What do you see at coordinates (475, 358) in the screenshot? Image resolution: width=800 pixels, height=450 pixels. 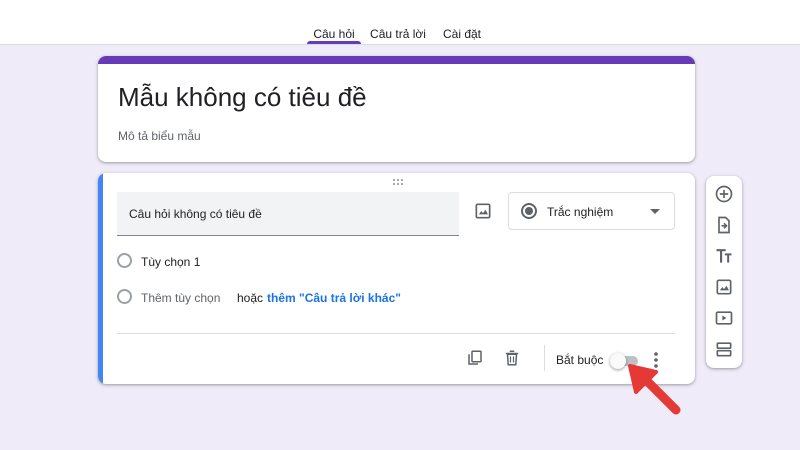 I see `duplicate-icon` at bounding box center [475, 358].